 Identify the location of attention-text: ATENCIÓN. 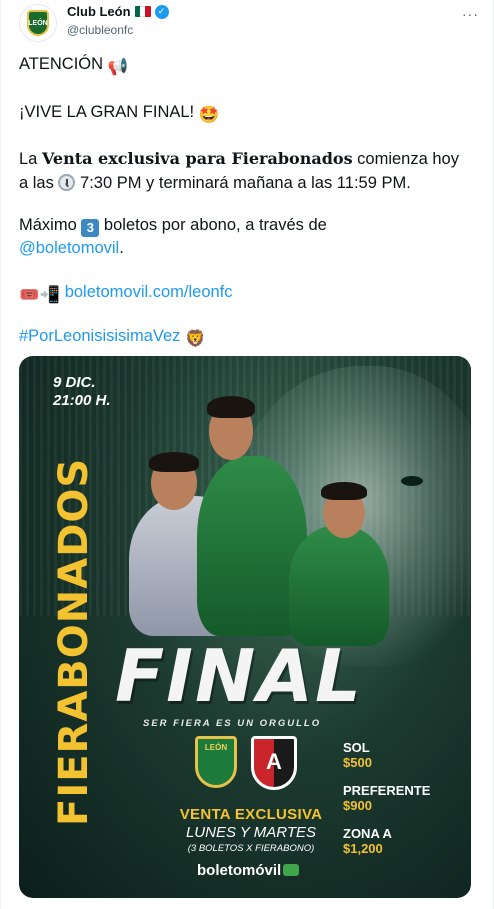
(61, 64).